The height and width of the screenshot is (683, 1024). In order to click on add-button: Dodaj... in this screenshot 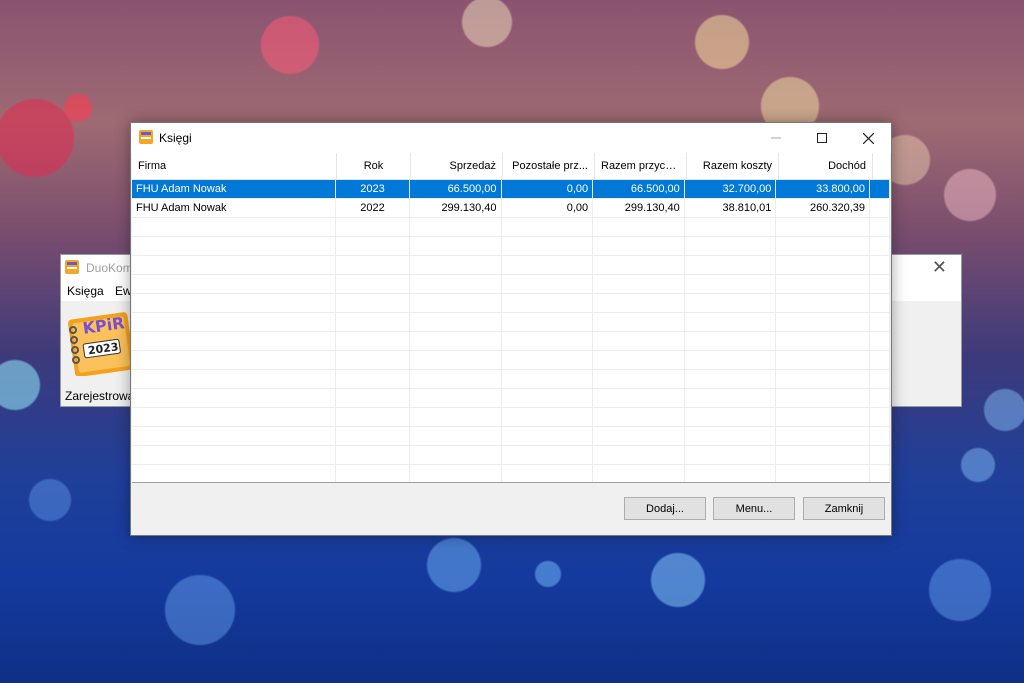, I will do `click(665, 508)`.